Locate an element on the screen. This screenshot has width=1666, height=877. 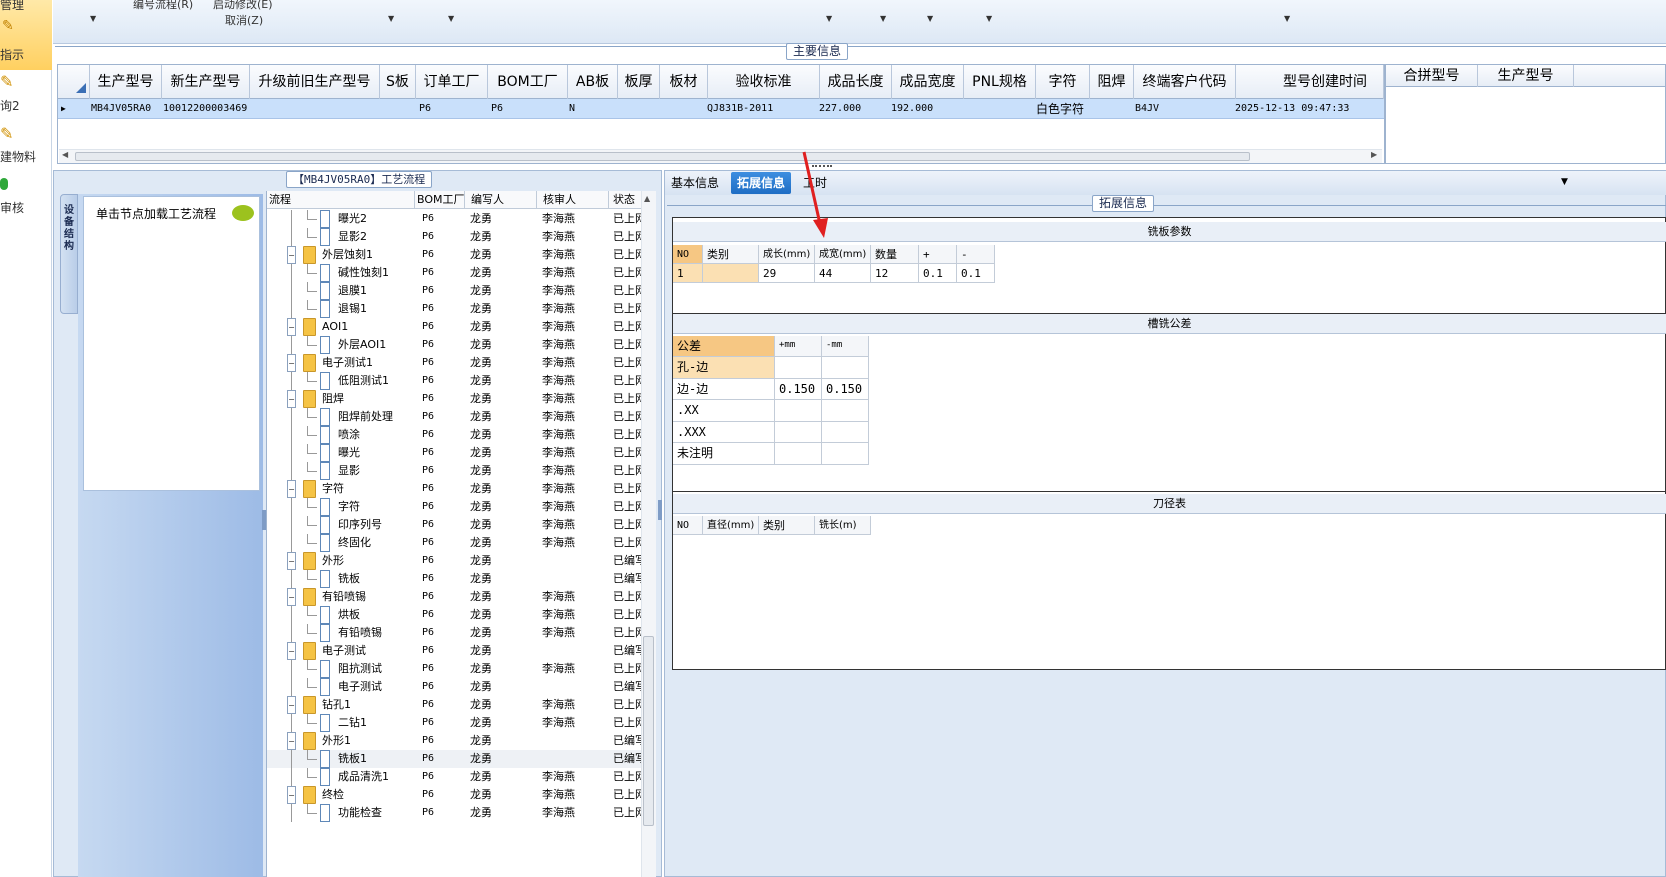
col-ab-board: AB板 is located at coordinates (593, 82).